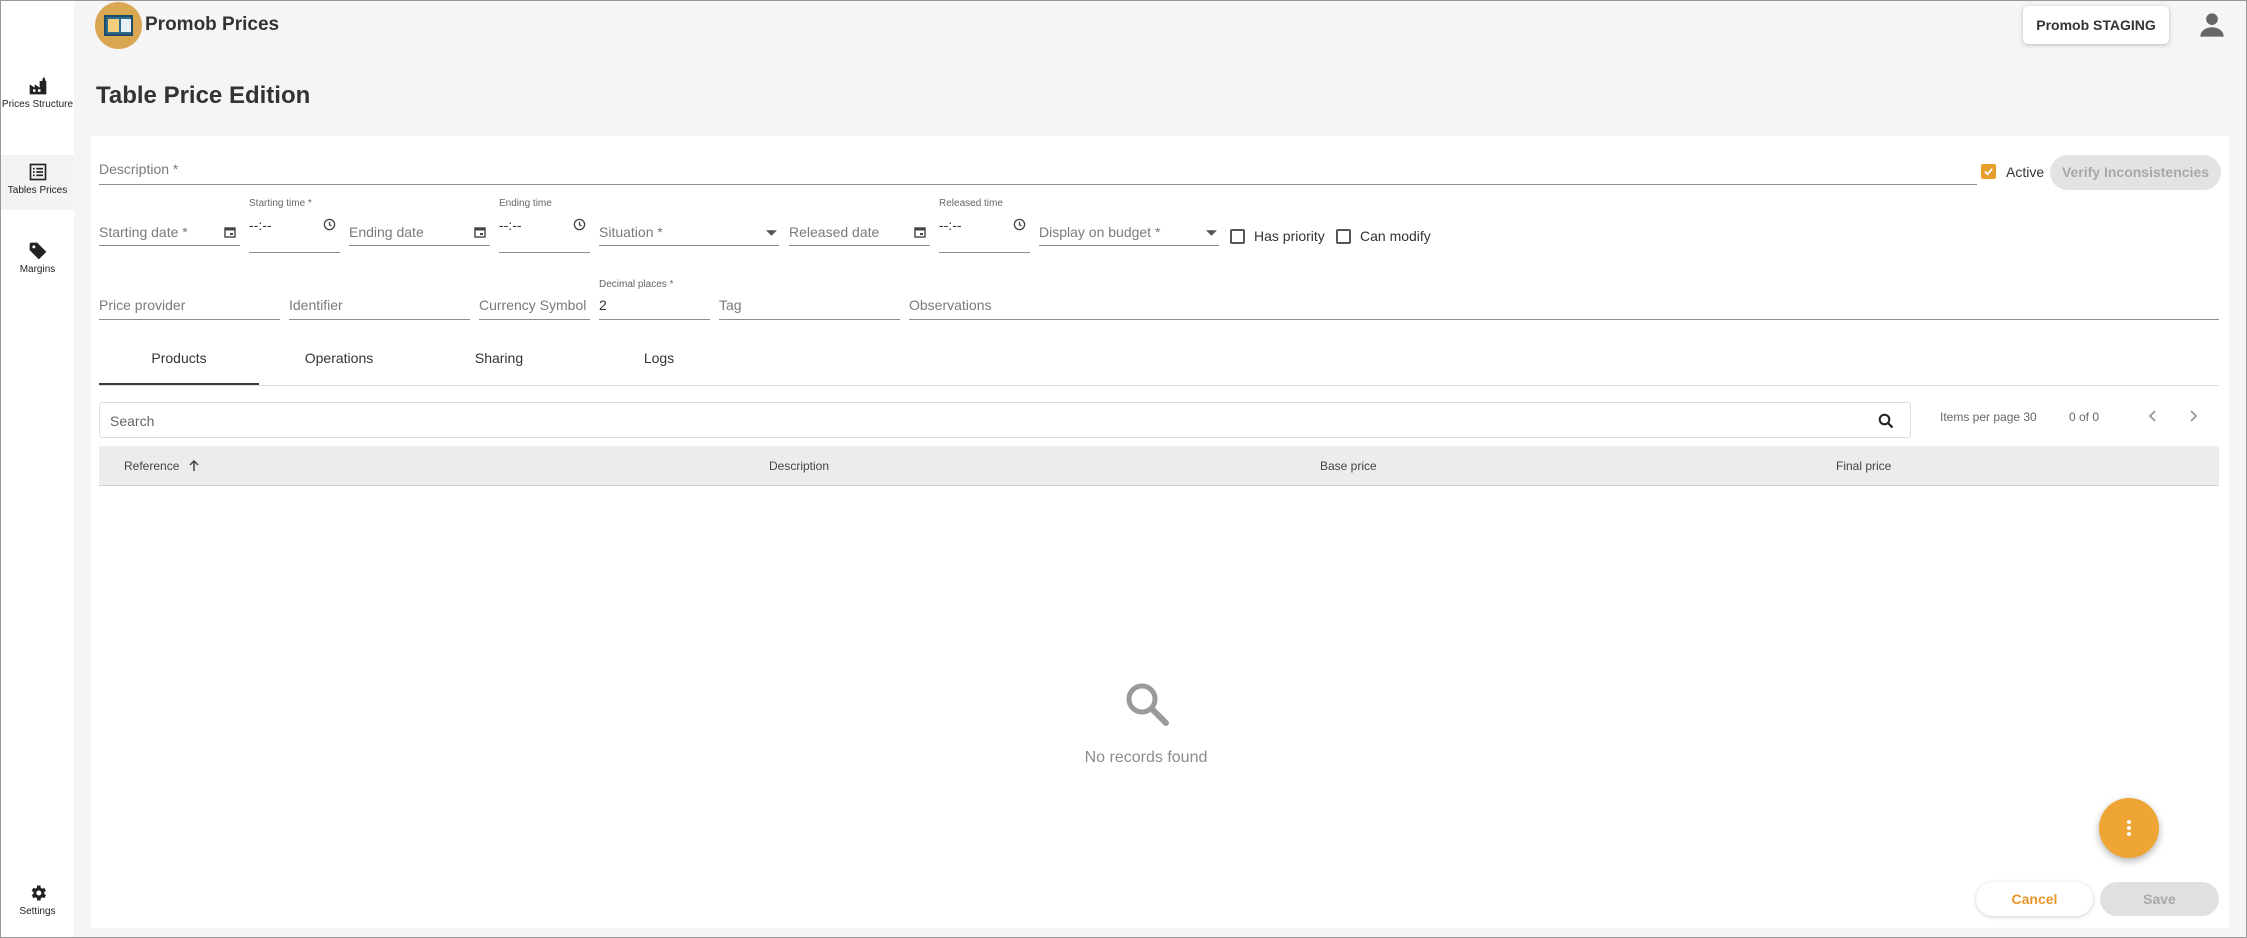  What do you see at coordinates (1237, 236) in the screenshot?
I see `has-priority-checkbox` at bounding box center [1237, 236].